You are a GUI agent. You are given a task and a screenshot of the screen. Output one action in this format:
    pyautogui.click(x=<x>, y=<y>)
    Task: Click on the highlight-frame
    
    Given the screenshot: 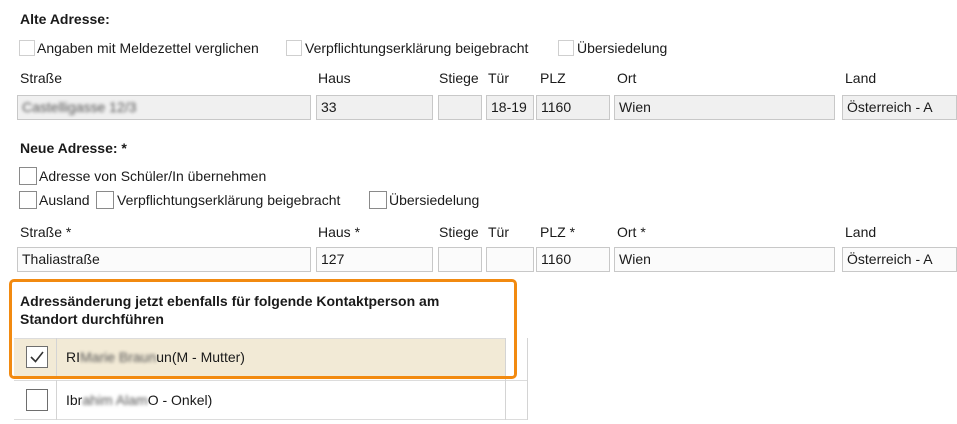 What is the action you would take?
    pyautogui.click(x=263, y=329)
    